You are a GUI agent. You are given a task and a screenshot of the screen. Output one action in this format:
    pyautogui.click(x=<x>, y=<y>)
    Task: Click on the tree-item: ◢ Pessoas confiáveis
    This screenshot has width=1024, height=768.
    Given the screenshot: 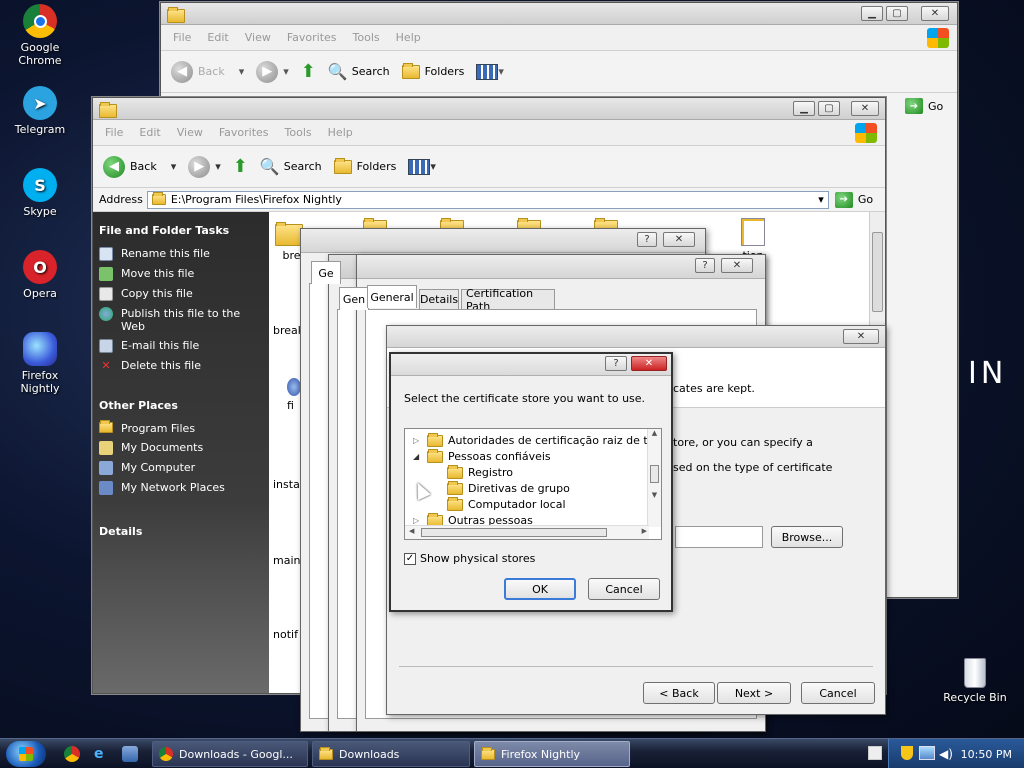 What is the action you would take?
    pyautogui.click(x=482, y=455)
    